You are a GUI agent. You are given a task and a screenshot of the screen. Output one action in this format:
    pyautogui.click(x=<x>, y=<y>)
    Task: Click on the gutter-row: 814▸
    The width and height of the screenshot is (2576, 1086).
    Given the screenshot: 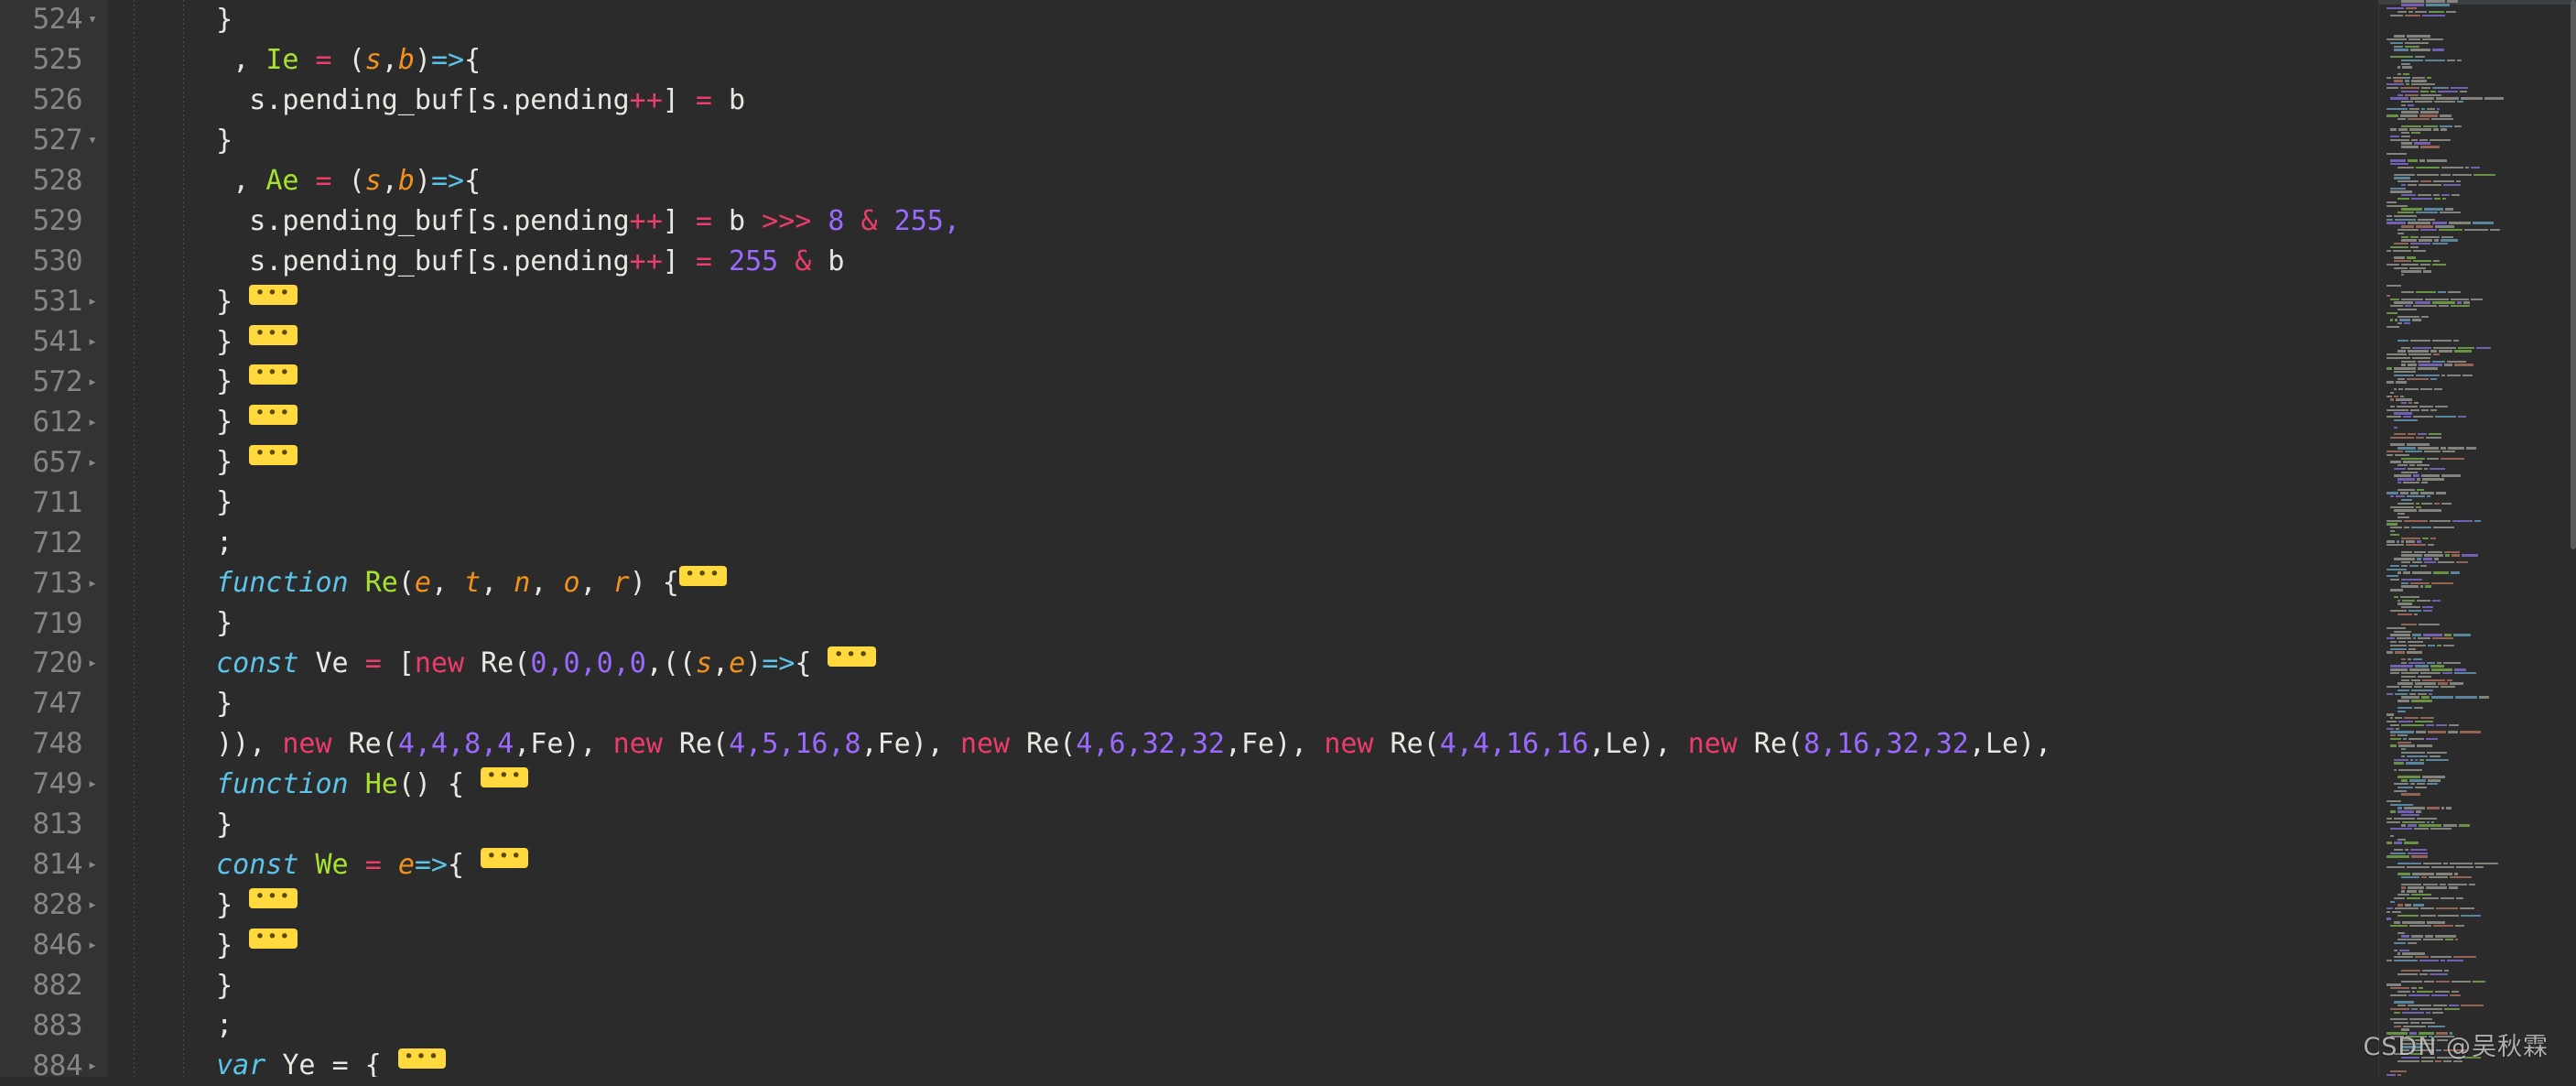 What is the action you would take?
    pyautogui.click(x=54, y=865)
    